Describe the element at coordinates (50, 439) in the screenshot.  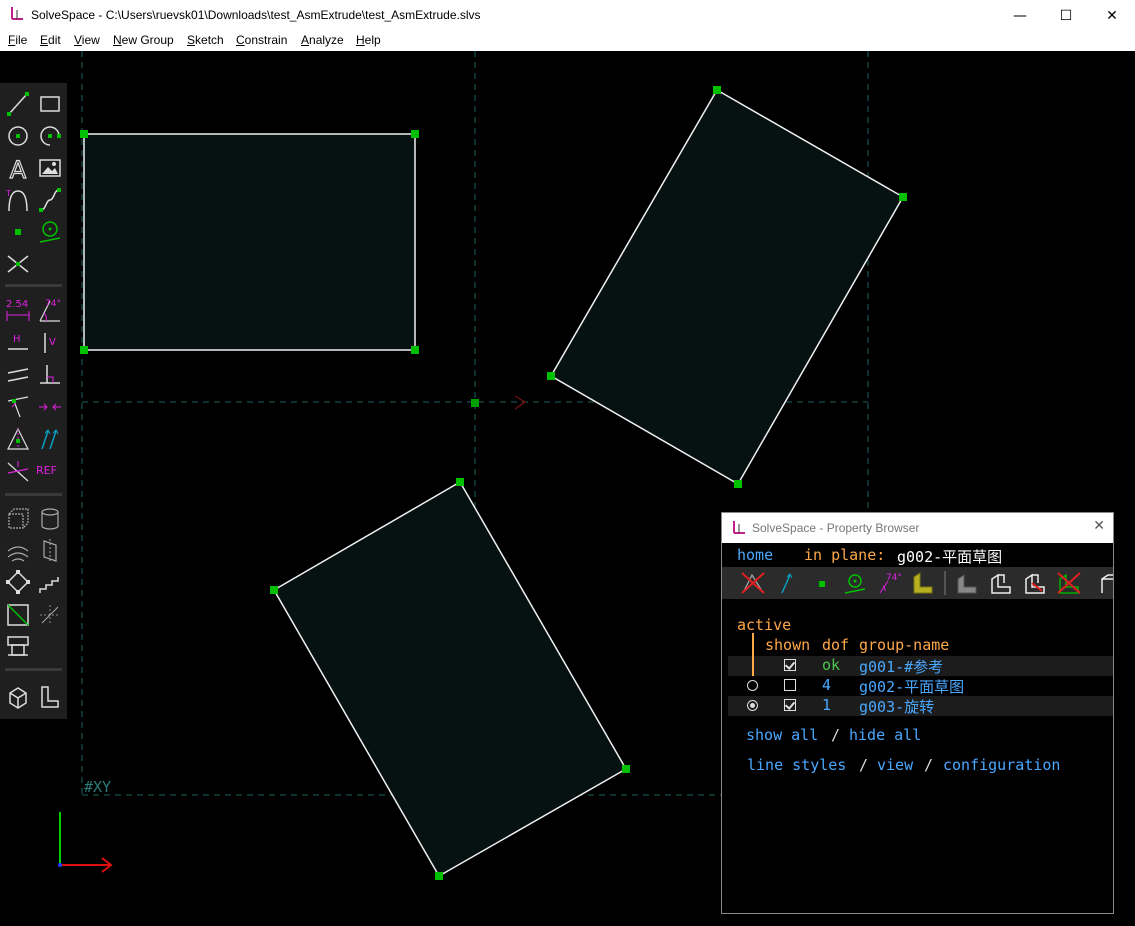
I see `same-orientation-icon` at that location.